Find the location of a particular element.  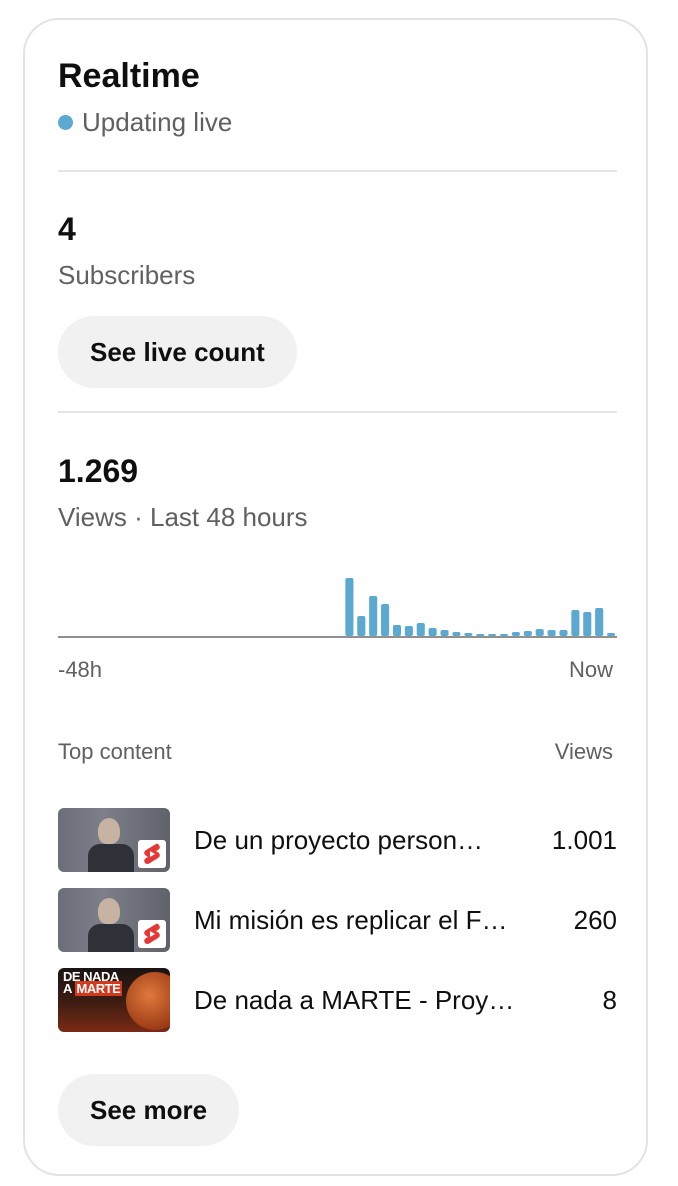

live-status: Updating live is located at coordinates (145, 122).